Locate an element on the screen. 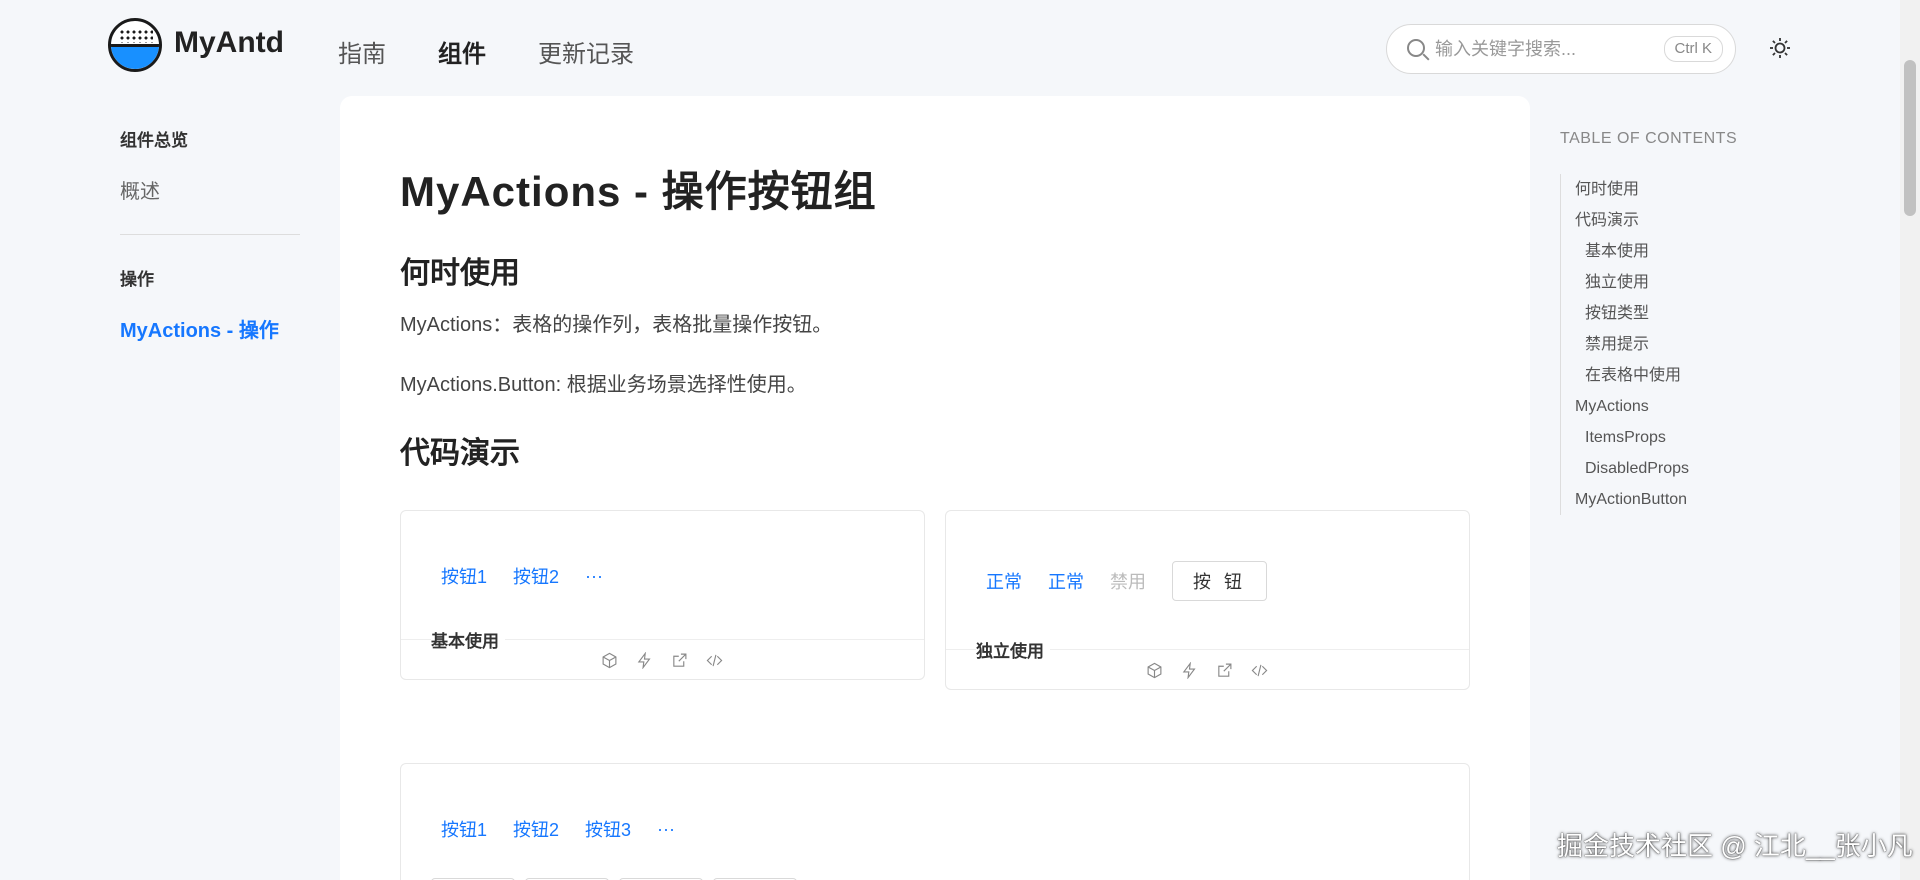 This screenshot has width=1920, height=880. demo-basic-actions: 按钮1 按钮2 ··· is located at coordinates (522, 576).